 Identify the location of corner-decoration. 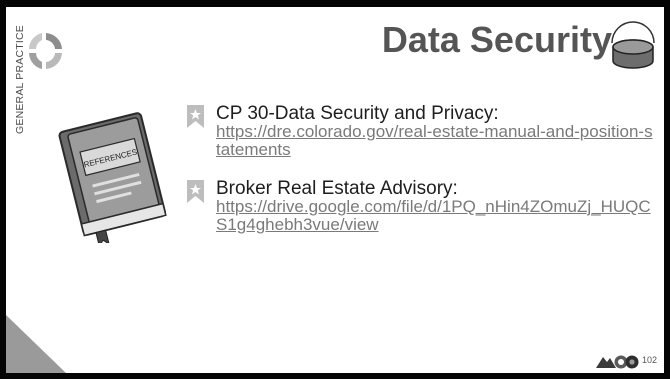
(36, 344).